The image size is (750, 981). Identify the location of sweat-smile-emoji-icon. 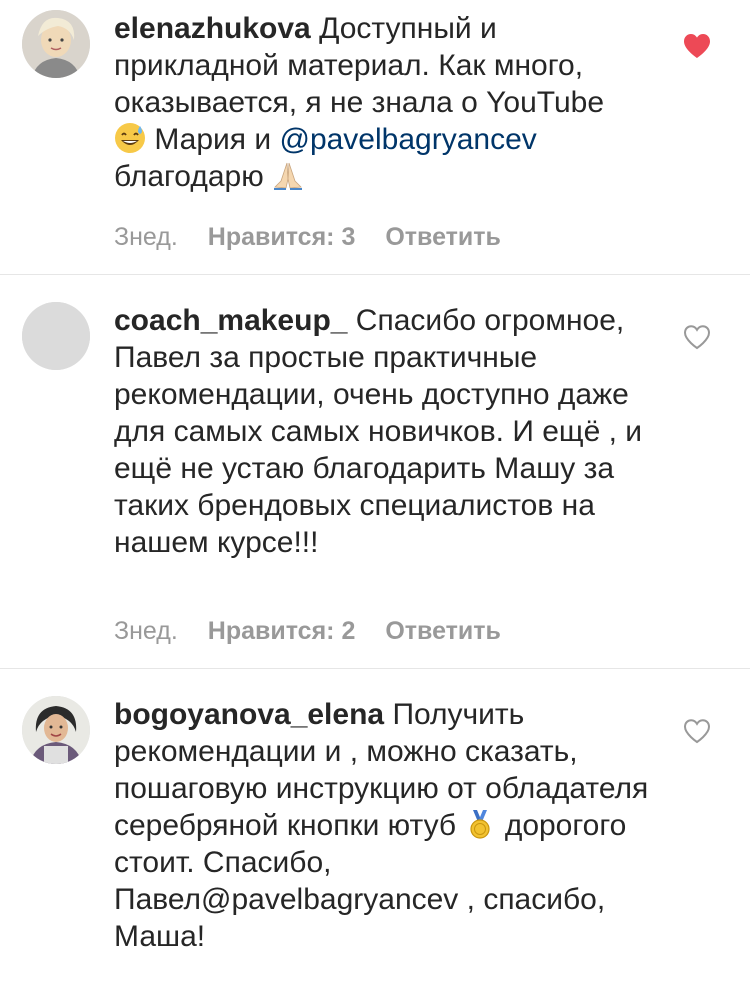
(130, 138).